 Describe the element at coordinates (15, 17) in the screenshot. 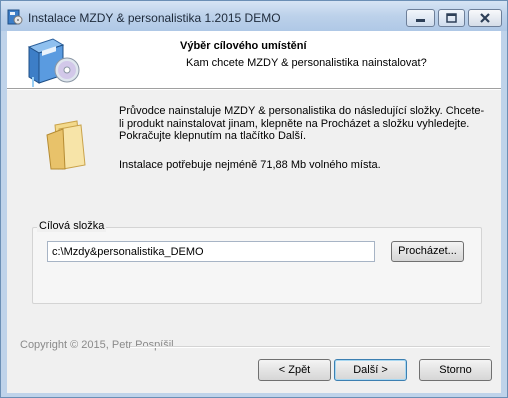

I see `installer-app-icon` at that location.